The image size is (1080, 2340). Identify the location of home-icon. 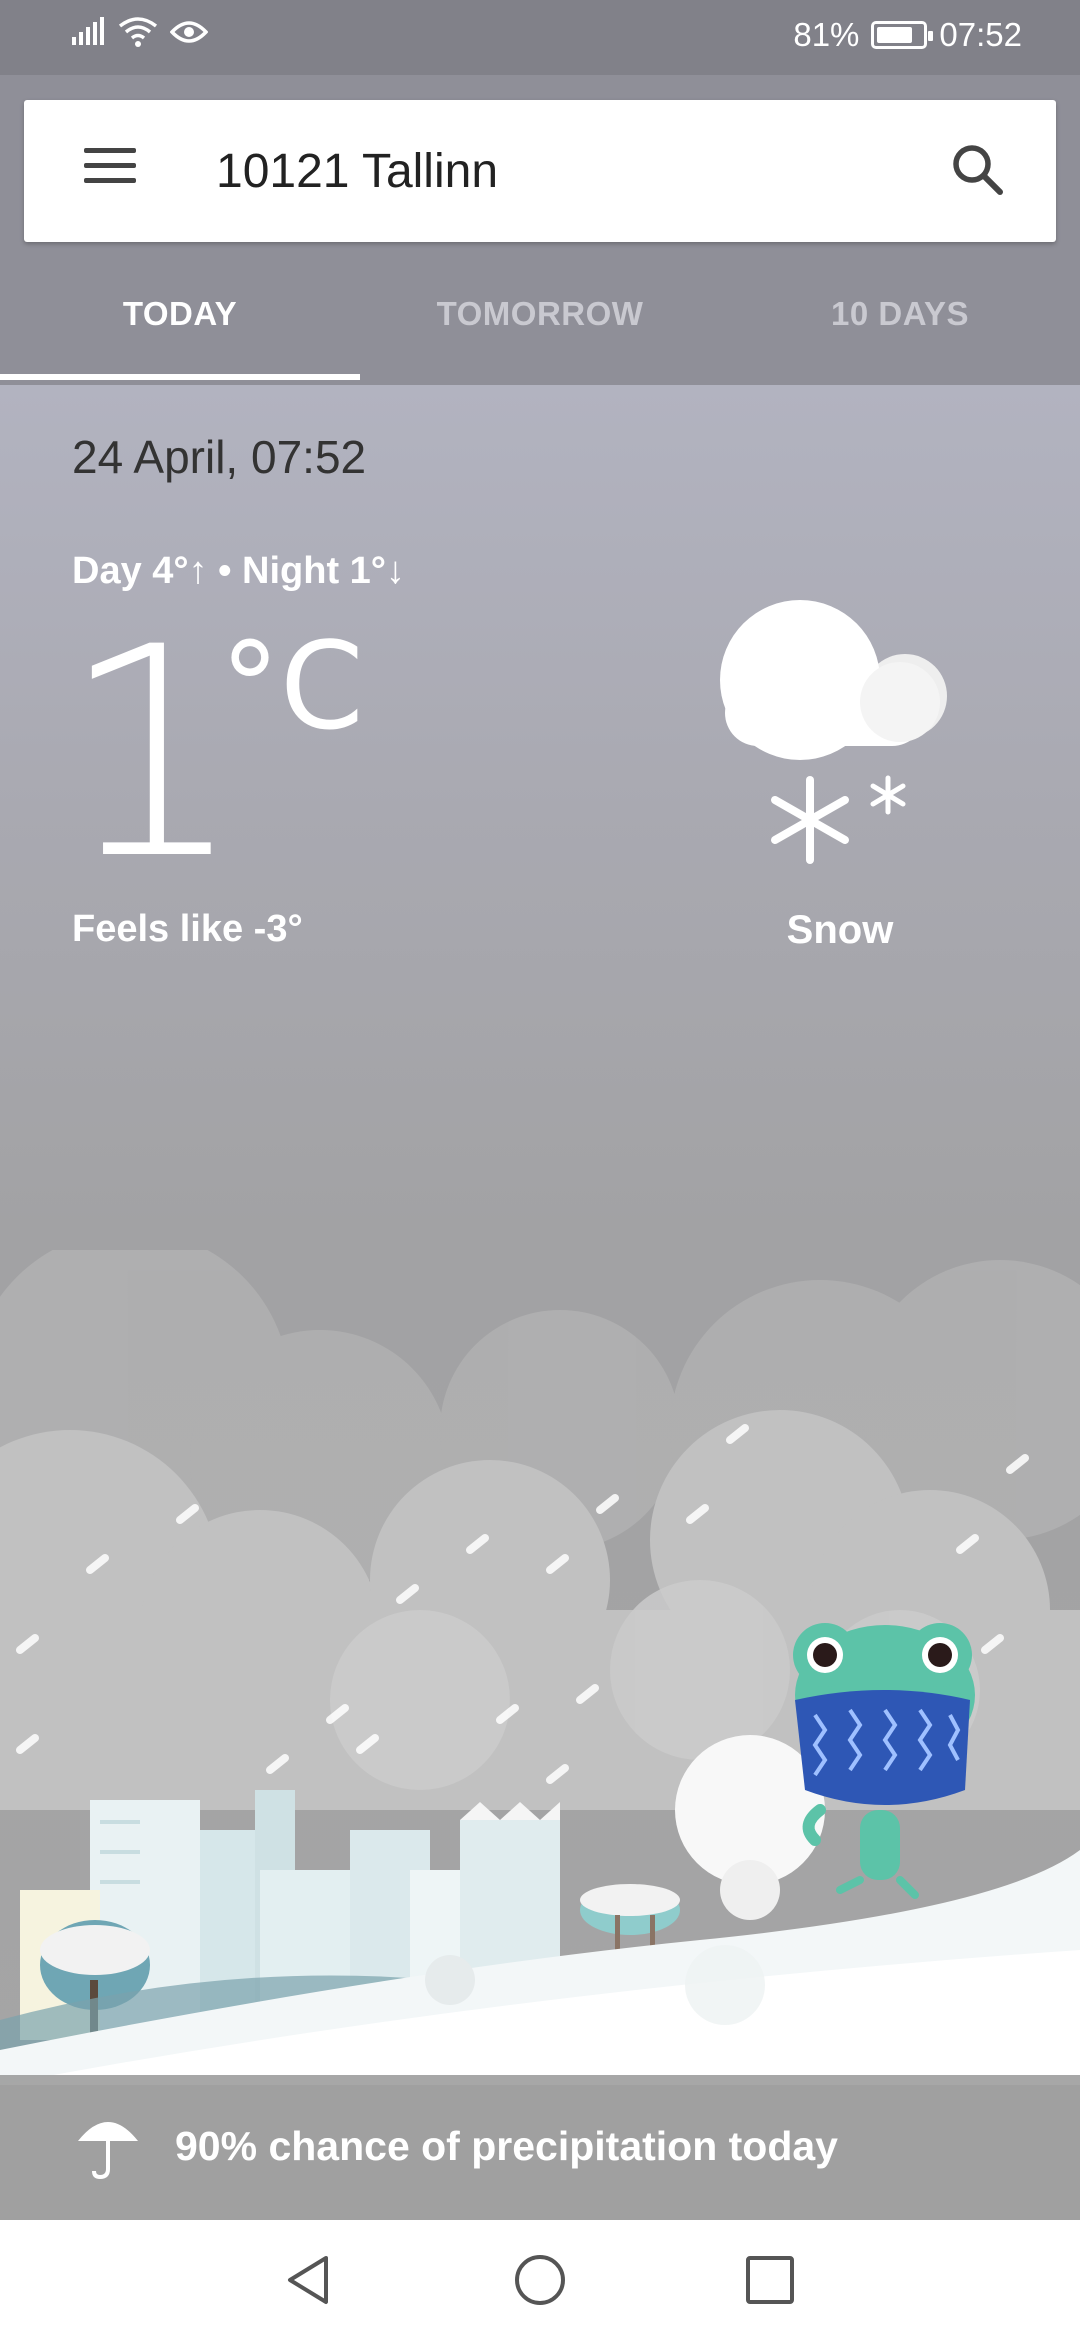
(540, 2280).